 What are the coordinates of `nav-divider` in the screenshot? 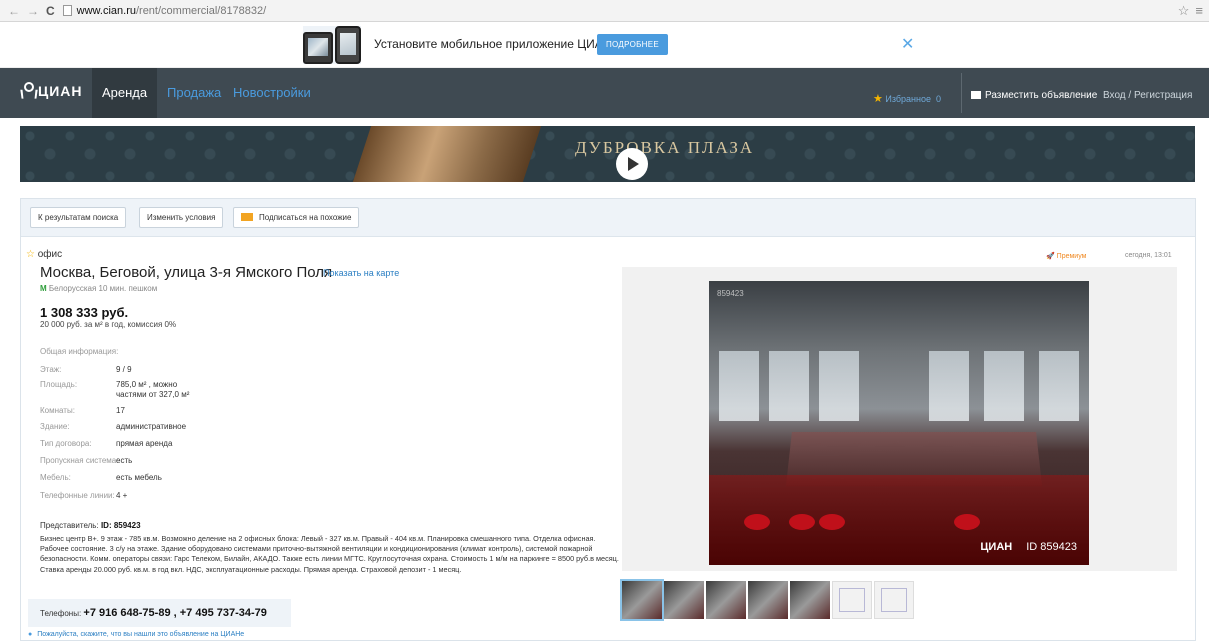 It's located at (961, 93).